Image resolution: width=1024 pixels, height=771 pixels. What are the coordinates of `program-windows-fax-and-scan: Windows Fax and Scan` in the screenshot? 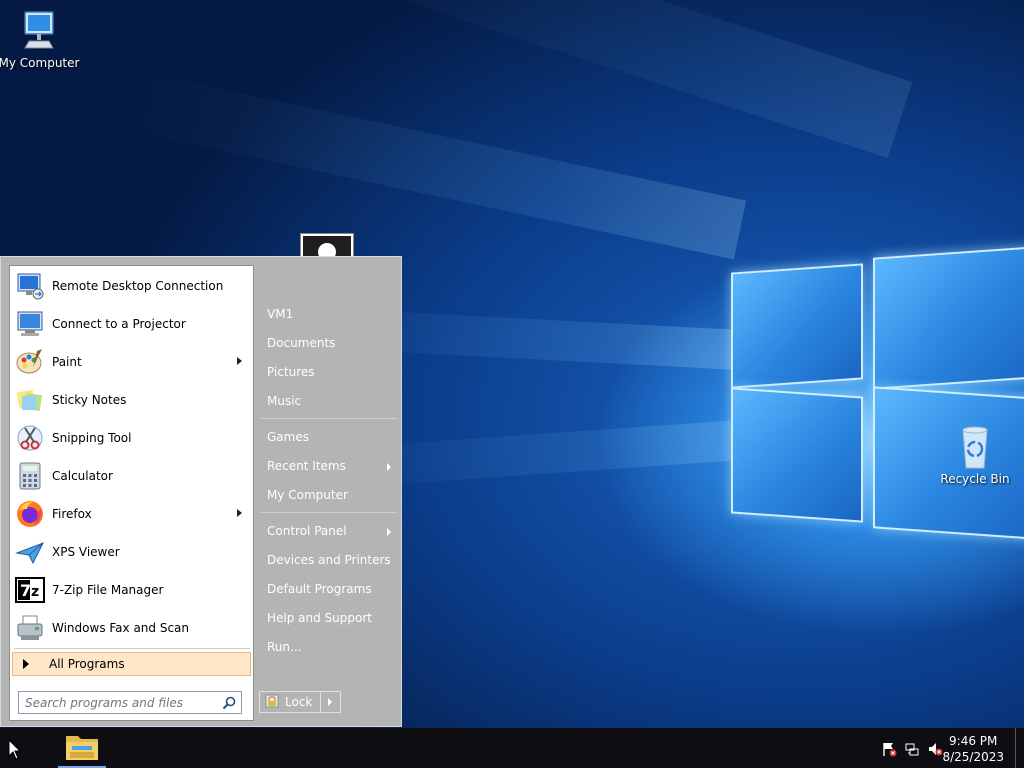 It's located at (132, 628).